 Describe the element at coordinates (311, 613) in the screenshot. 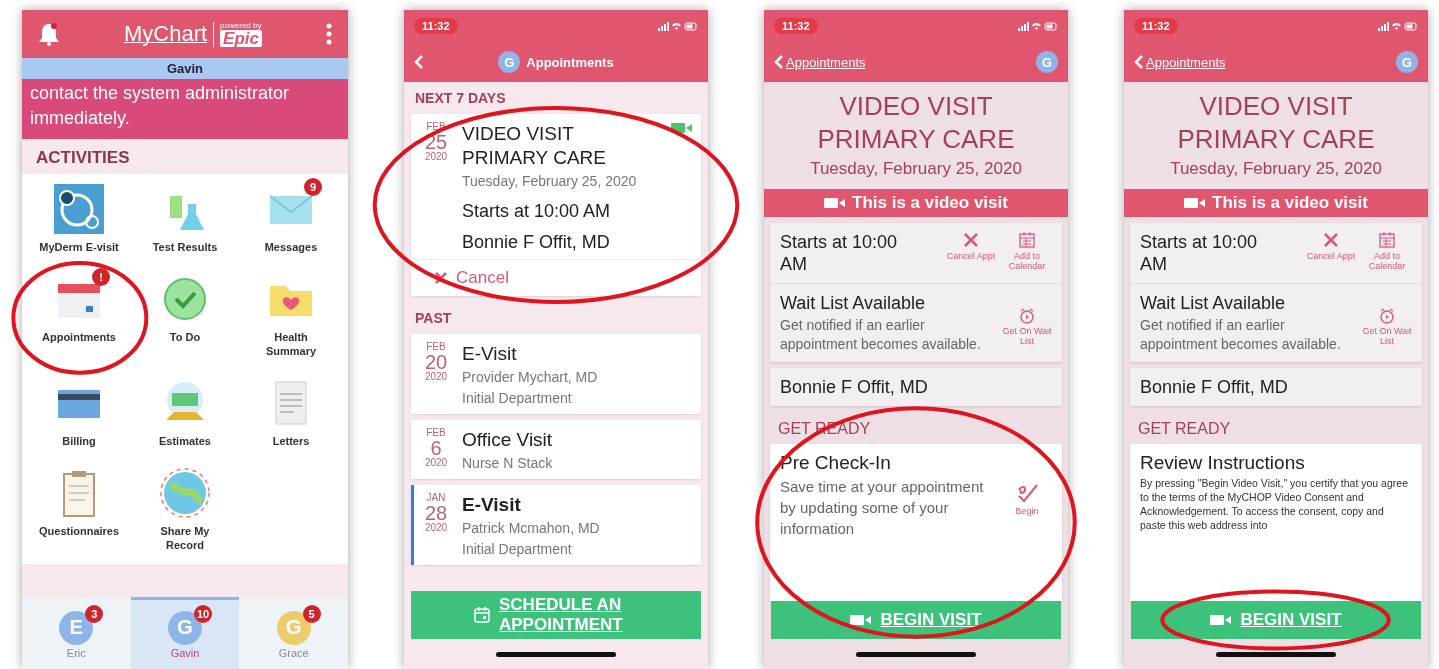

I see `notification-badge: 5` at that location.